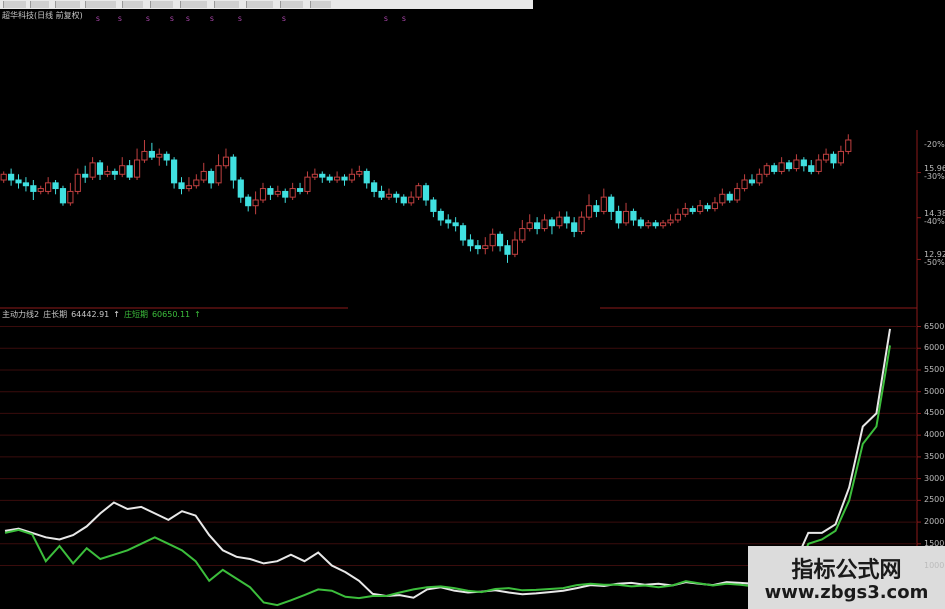 The height and width of the screenshot is (609, 945). I want to click on watermark: 指标公式网 www.zbgs3.com, so click(846, 577).